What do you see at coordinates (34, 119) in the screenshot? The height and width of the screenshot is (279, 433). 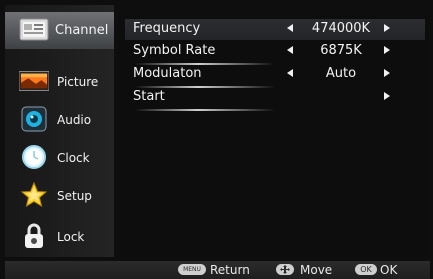 I see `audio-icon` at bounding box center [34, 119].